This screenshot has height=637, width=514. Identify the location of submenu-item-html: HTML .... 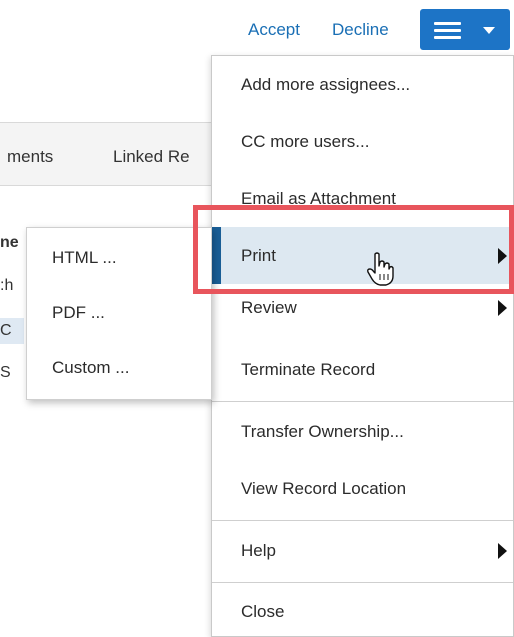
(84, 258).